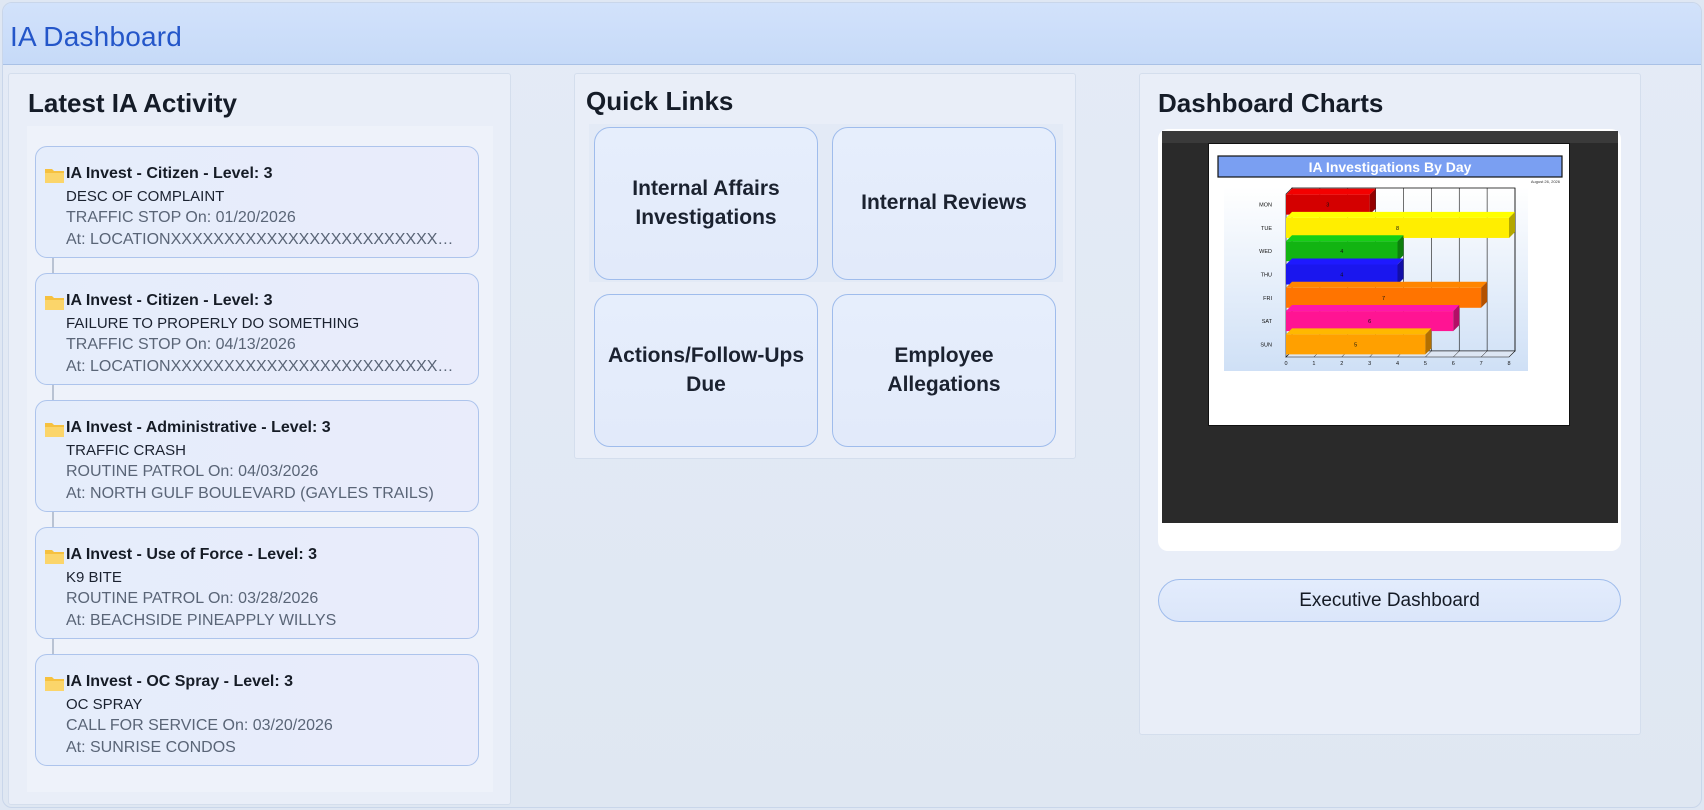  I want to click on activity-type: IA Invest - Use of Force - Level: 3, so click(192, 554).